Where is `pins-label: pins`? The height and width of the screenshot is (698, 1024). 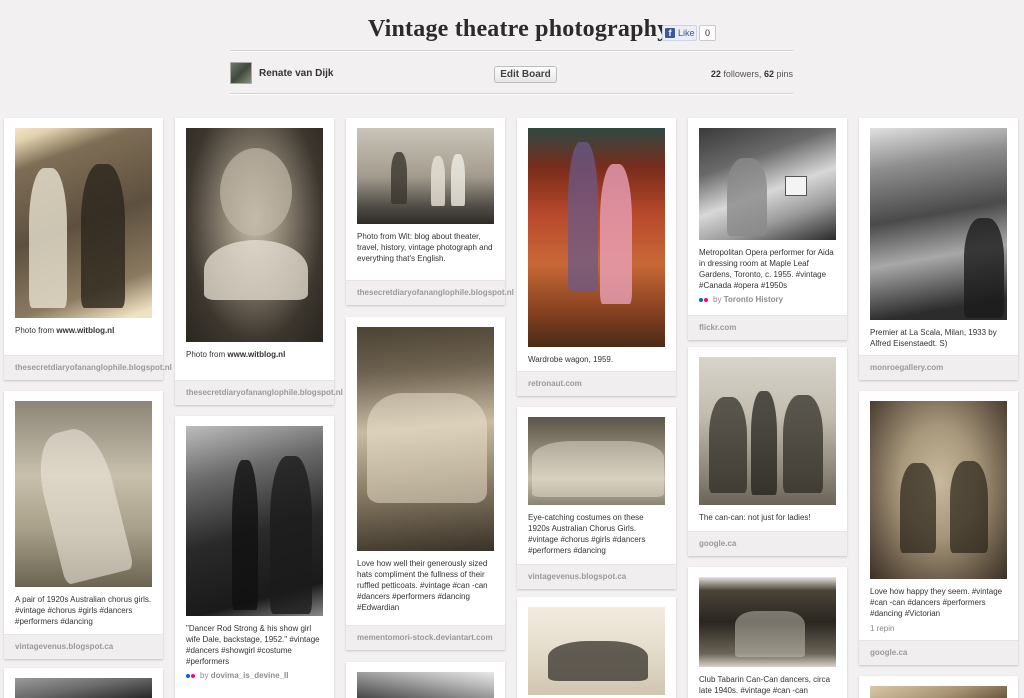 pins-label: pins is located at coordinates (784, 74).